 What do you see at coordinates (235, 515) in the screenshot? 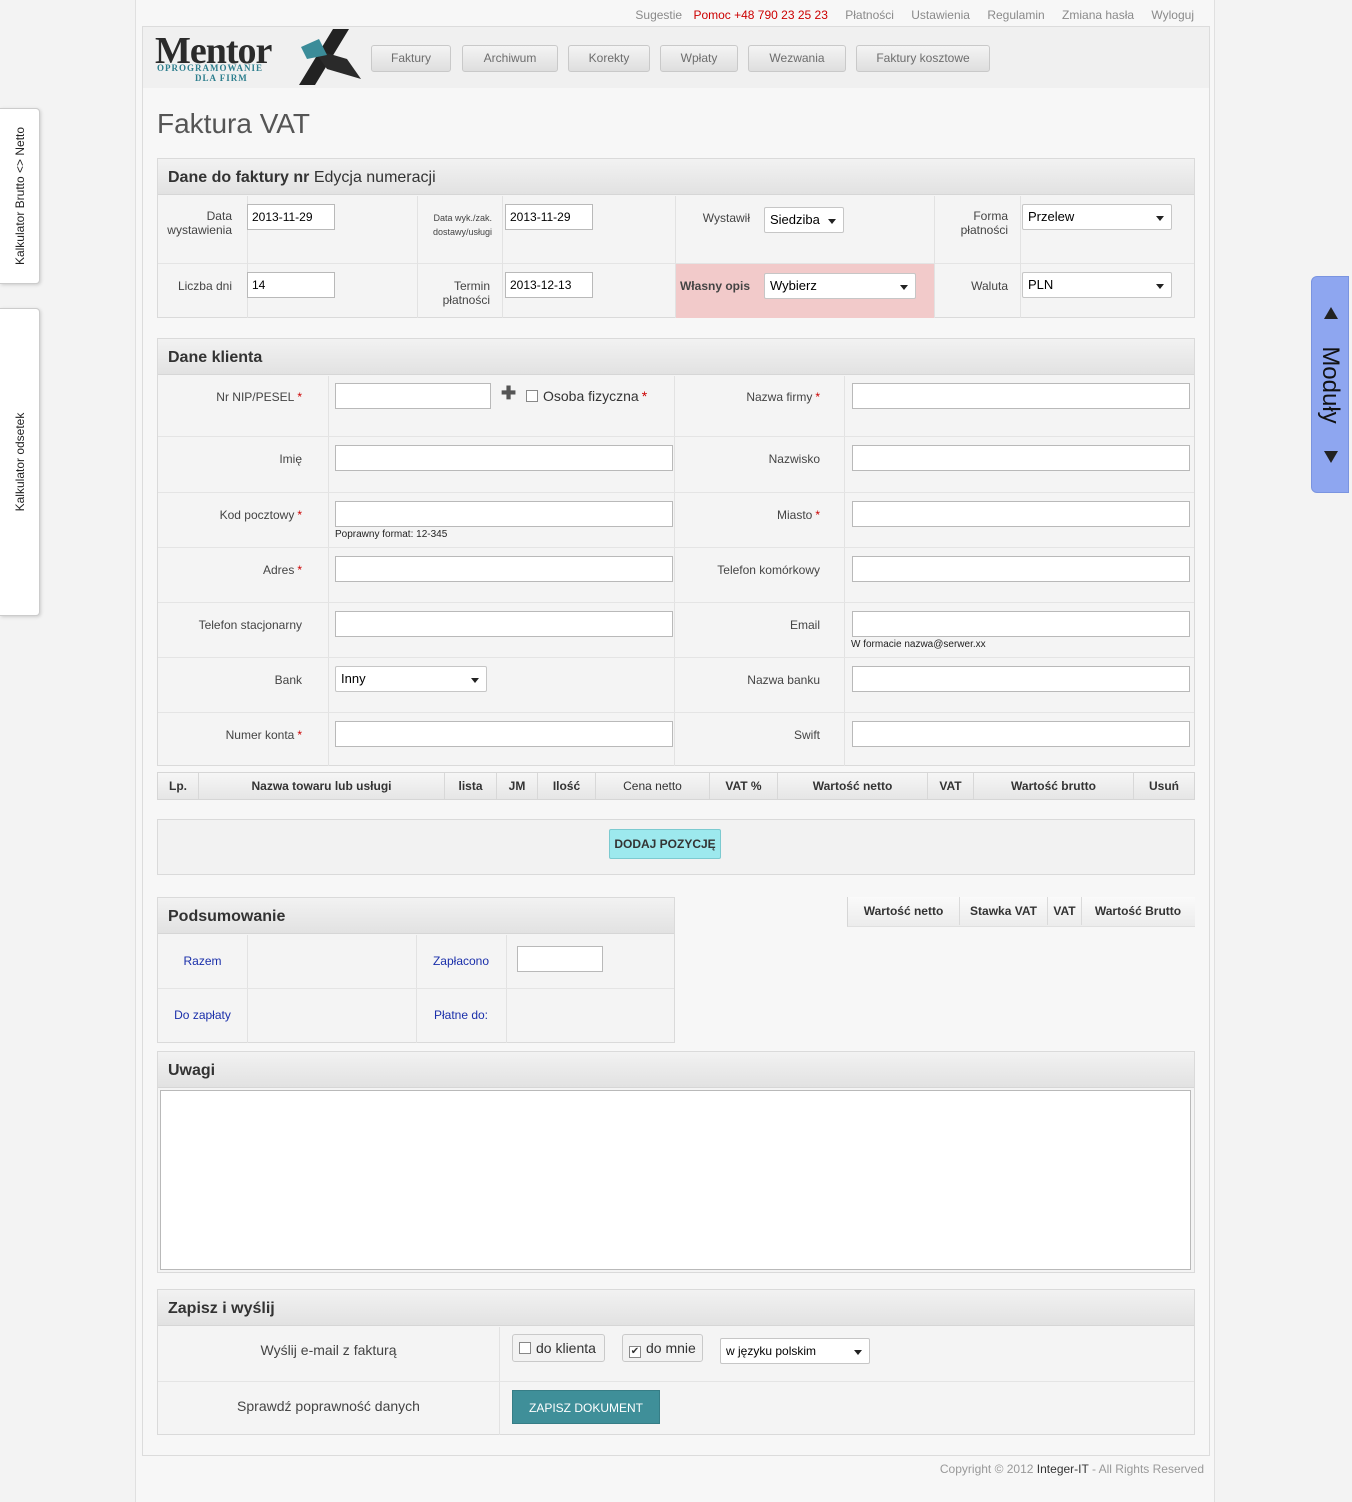
I see `postal-code-label: Kod pocztowy *` at bounding box center [235, 515].